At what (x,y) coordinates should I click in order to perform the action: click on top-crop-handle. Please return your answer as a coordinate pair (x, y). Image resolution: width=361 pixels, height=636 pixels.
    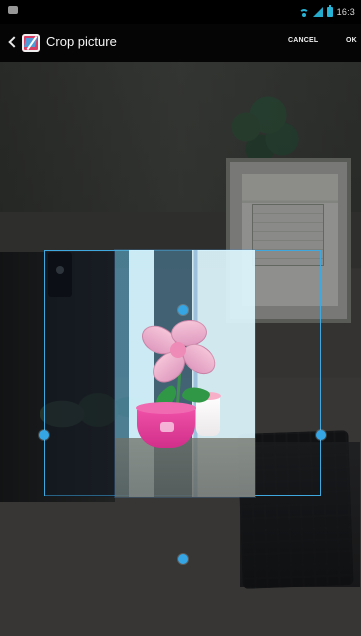
    Looking at the image, I should click on (183, 310).